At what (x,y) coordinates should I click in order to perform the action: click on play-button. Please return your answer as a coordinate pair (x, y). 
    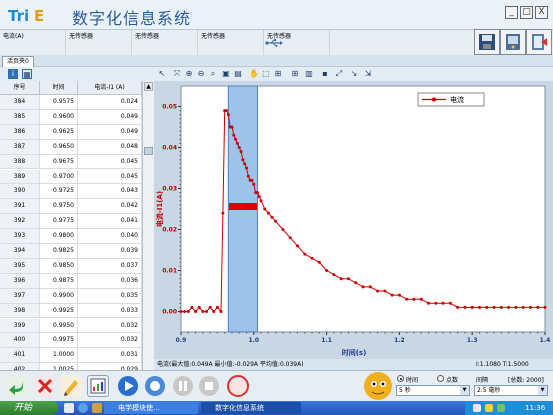
    Looking at the image, I should click on (128, 386).